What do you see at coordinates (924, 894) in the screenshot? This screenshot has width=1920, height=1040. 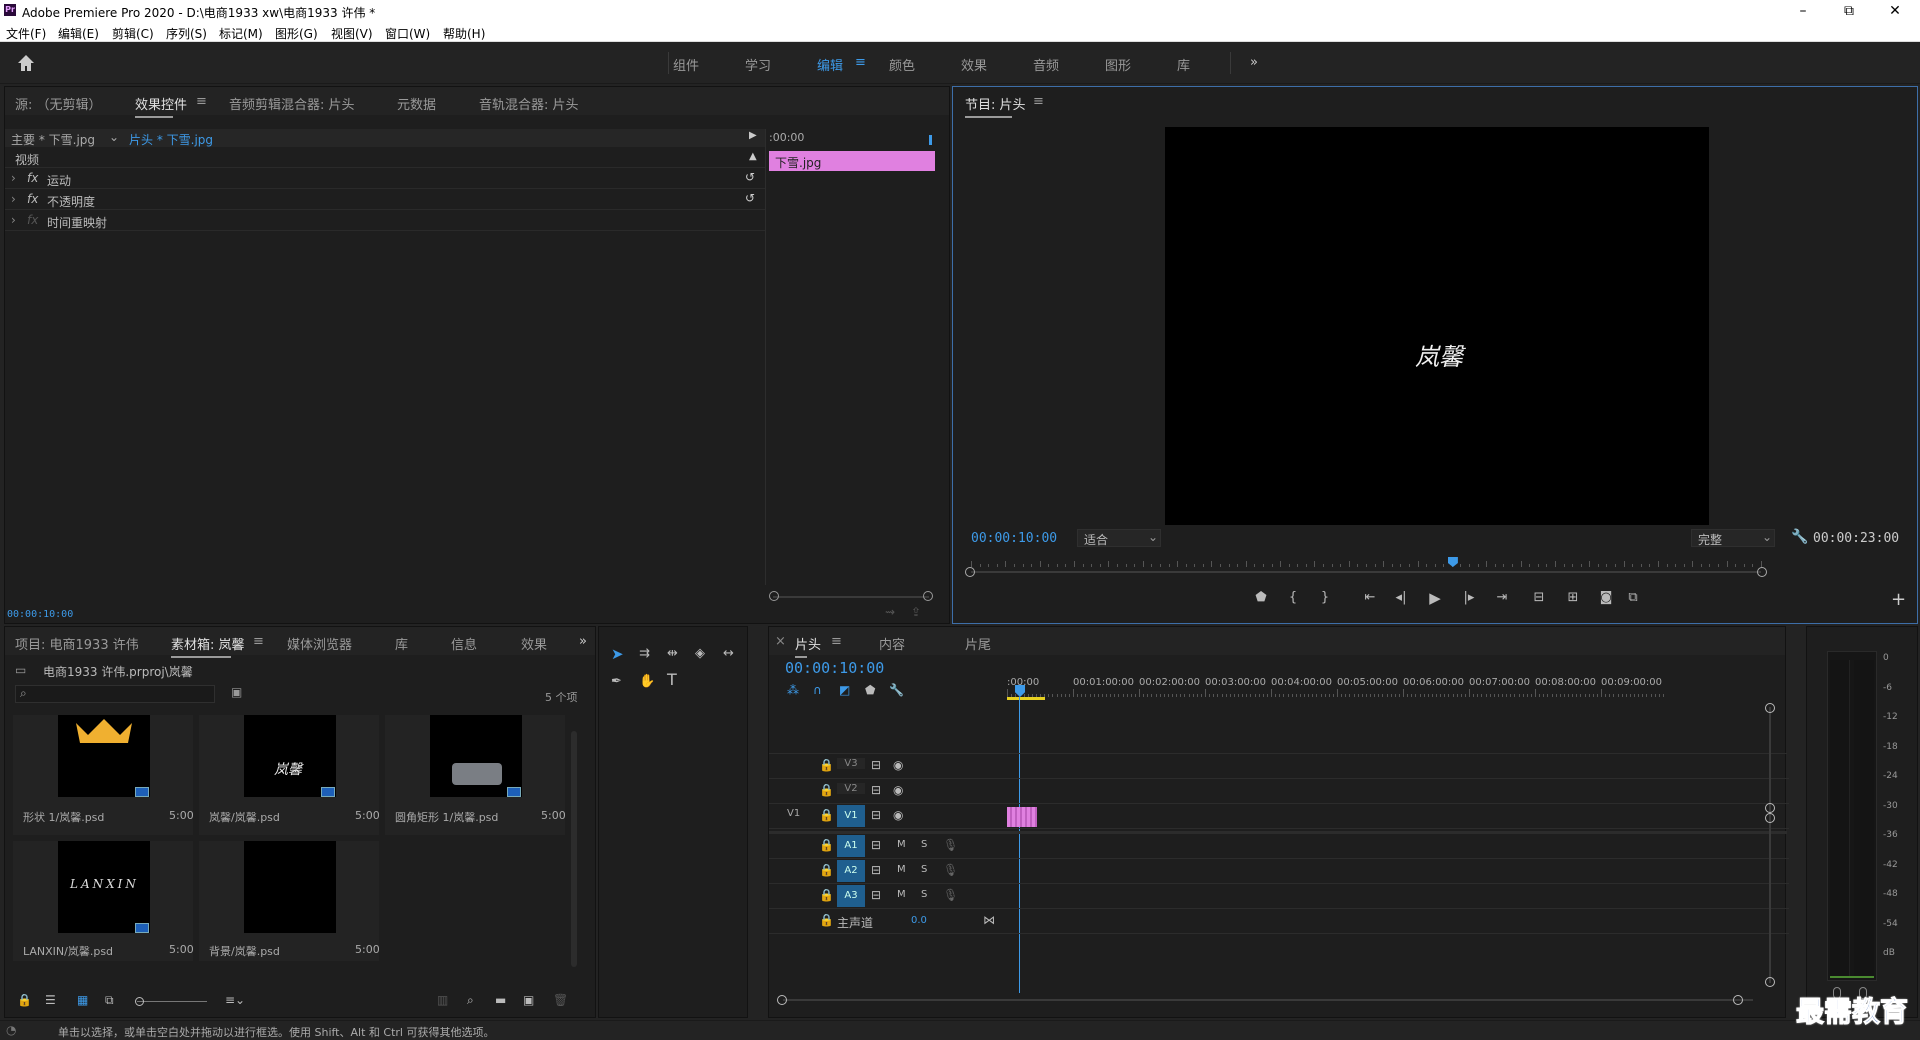 I see `solo-button: S` at bounding box center [924, 894].